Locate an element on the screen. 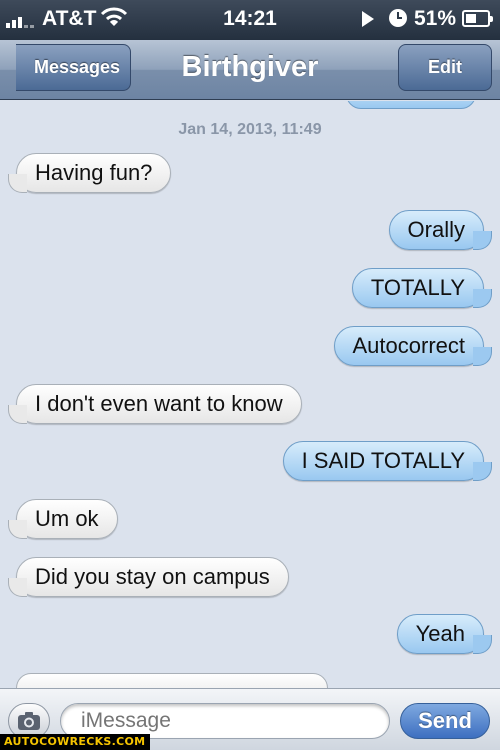 The width and height of the screenshot is (500, 750). message-text: I SAID TOTALLY is located at coordinates (383, 460).